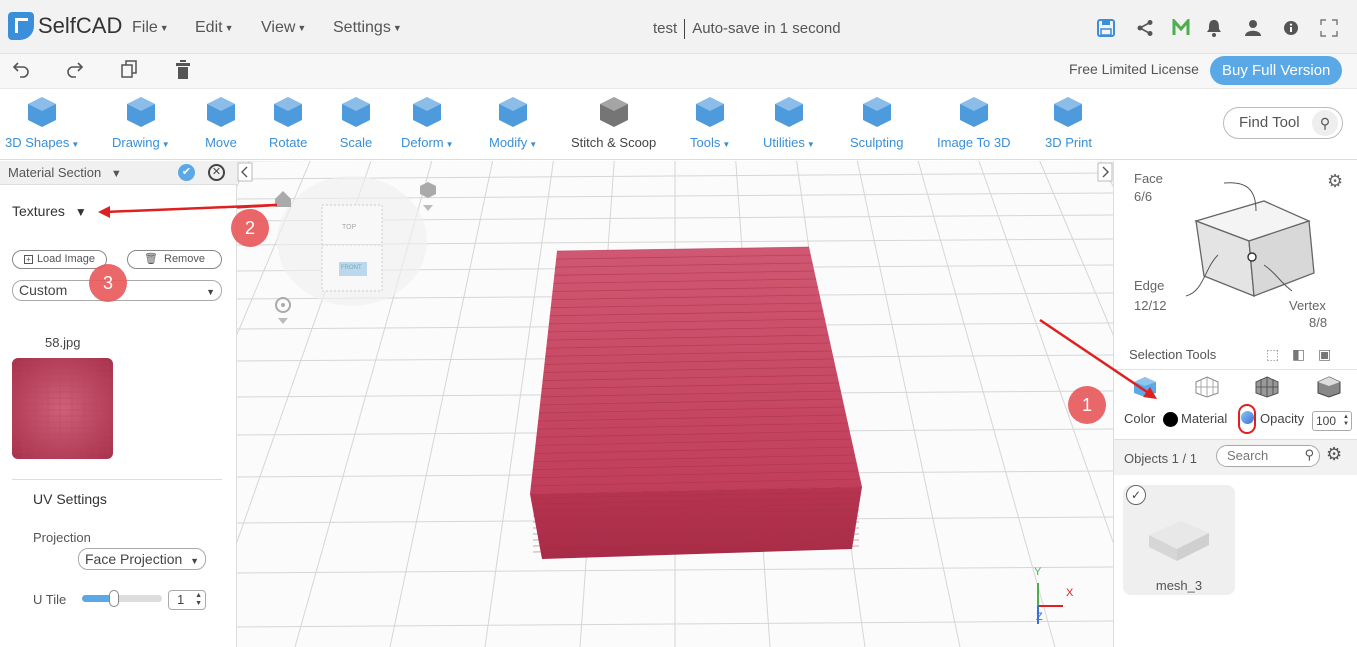 The width and height of the screenshot is (1357, 647). What do you see at coordinates (283, 28) in the screenshot?
I see `menu-view: View ▼` at bounding box center [283, 28].